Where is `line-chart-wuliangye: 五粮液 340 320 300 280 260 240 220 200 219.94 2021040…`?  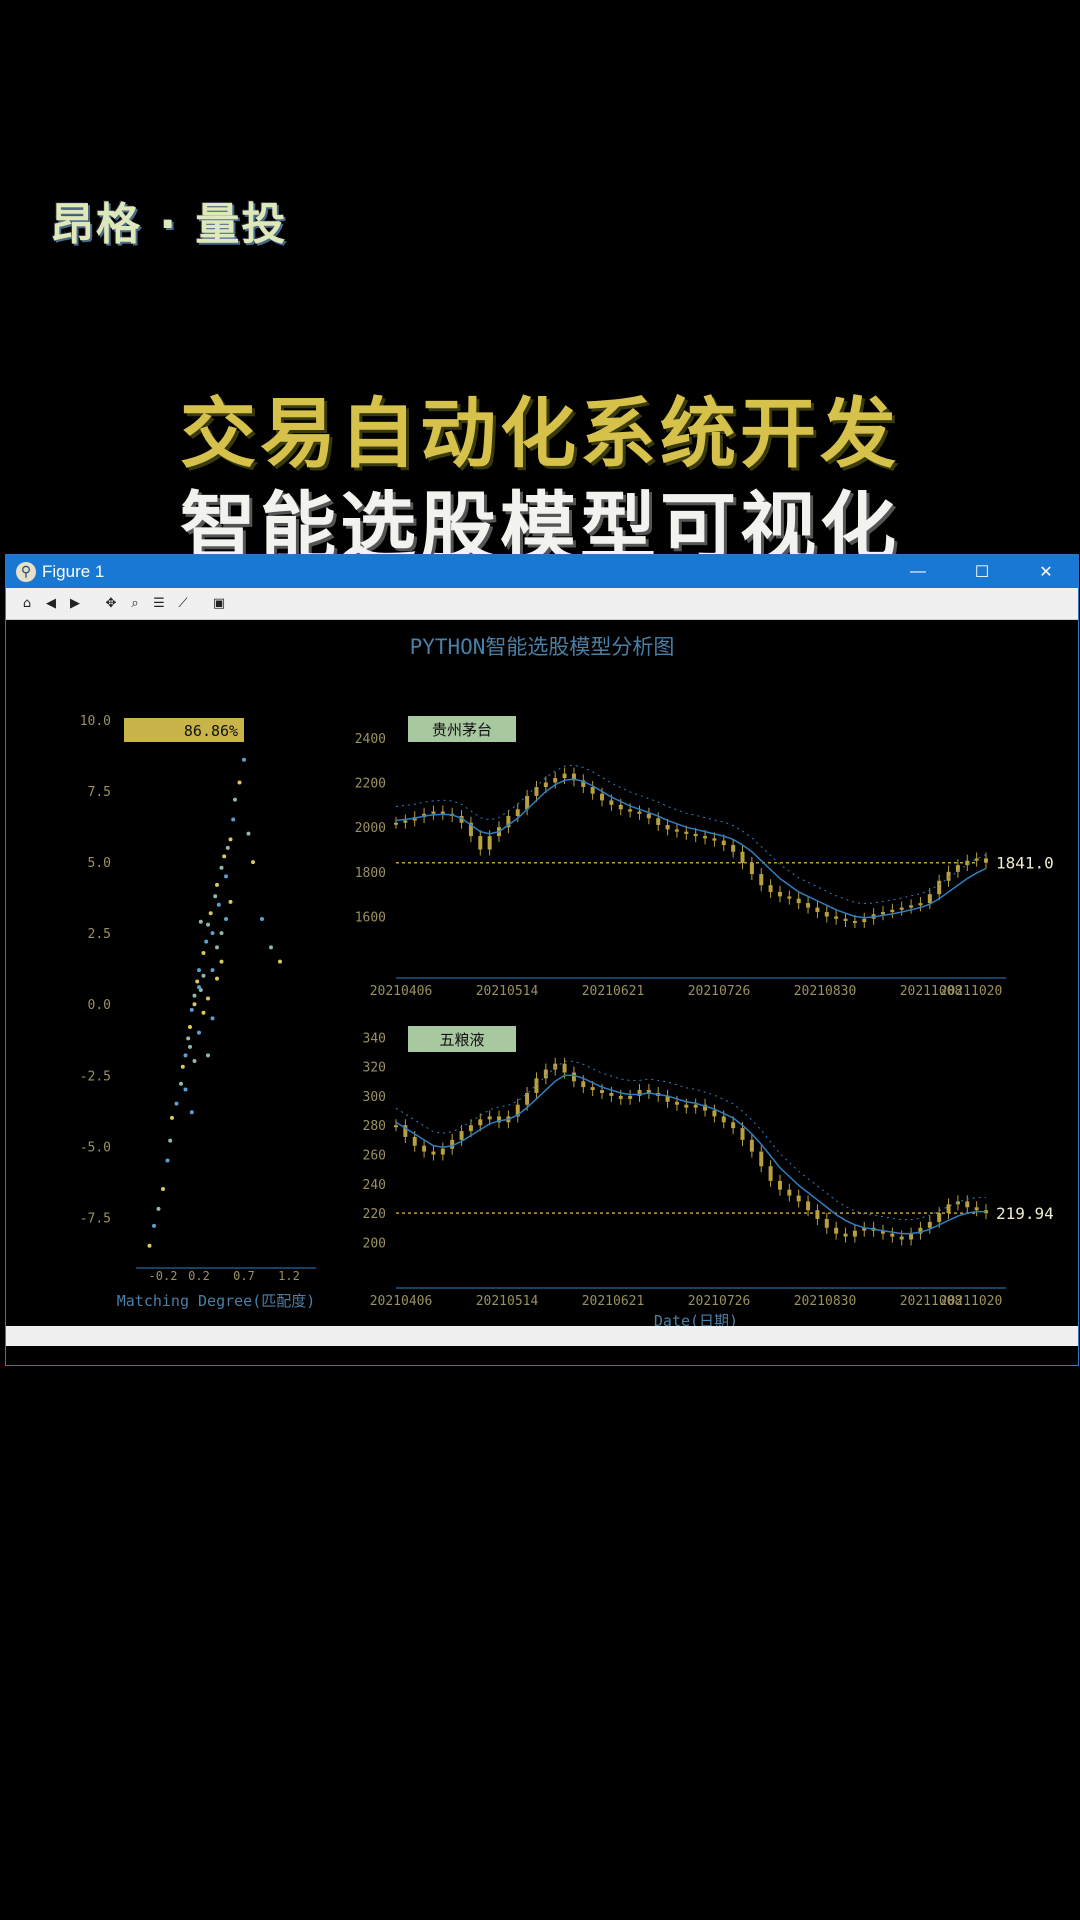 line-chart-wuliangye: 五粮液 340 320 300 280 260 240 220 200 219.94 2021040… is located at coordinates (708, 1178).